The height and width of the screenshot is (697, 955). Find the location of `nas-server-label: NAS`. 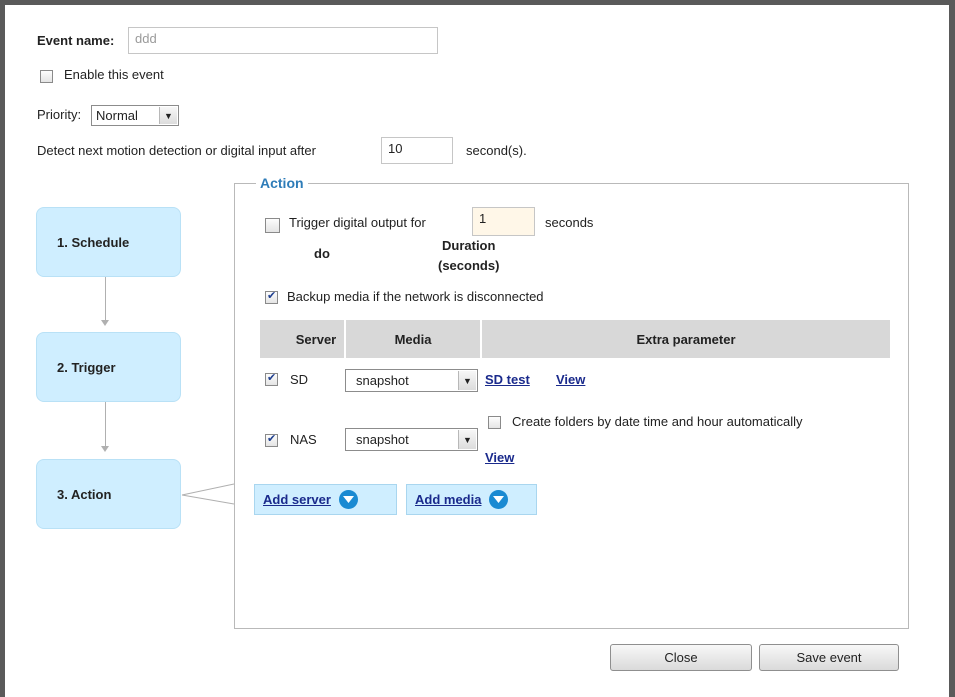

nas-server-label: NAS is located at coordinates (303, 439).